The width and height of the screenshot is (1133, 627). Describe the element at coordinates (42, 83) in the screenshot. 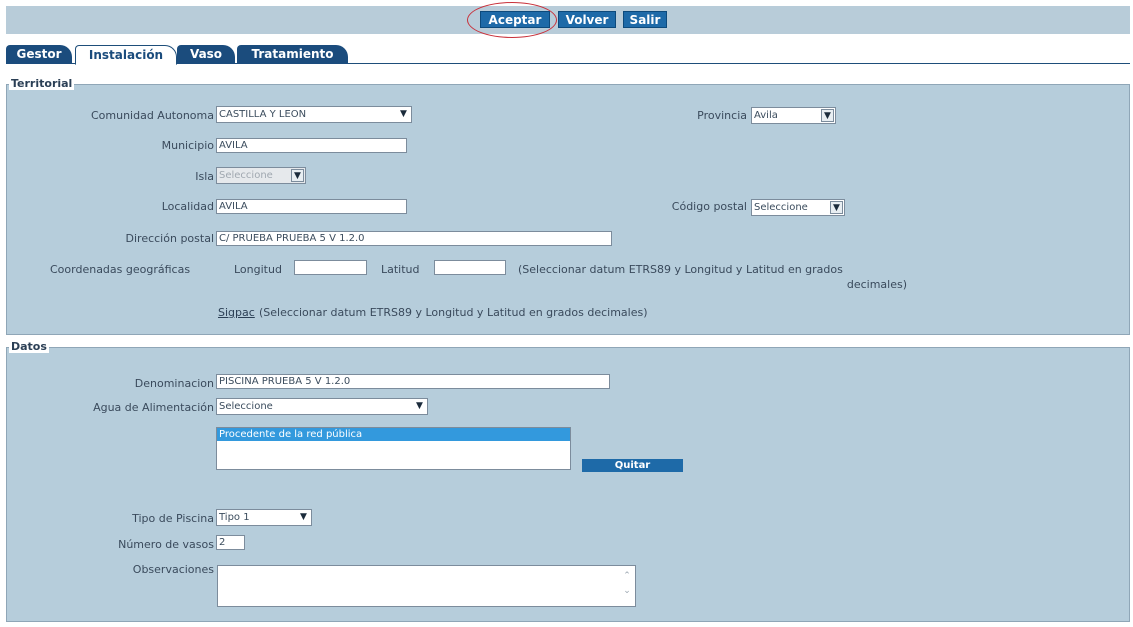

I see `territorial-legend: Territorial` at that location.